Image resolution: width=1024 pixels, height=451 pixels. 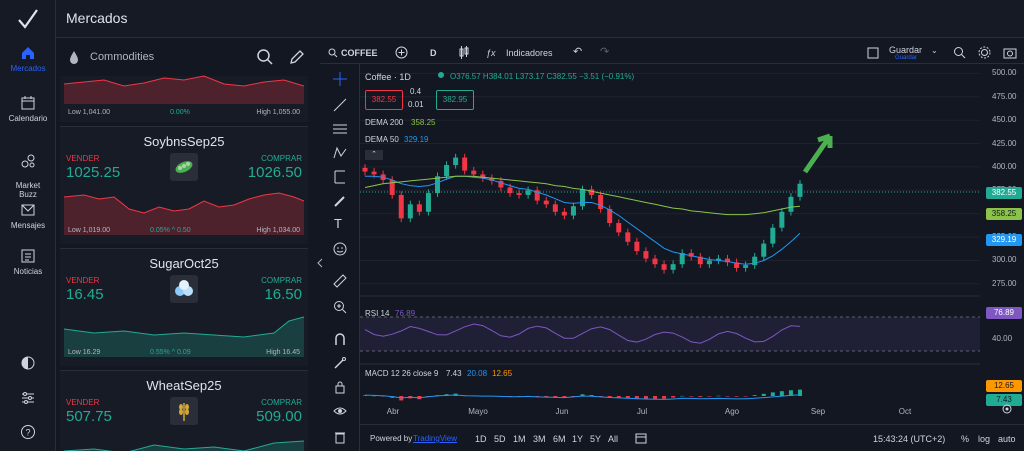 I want to click on save-button: Guardar, so click(x=905, y=50).